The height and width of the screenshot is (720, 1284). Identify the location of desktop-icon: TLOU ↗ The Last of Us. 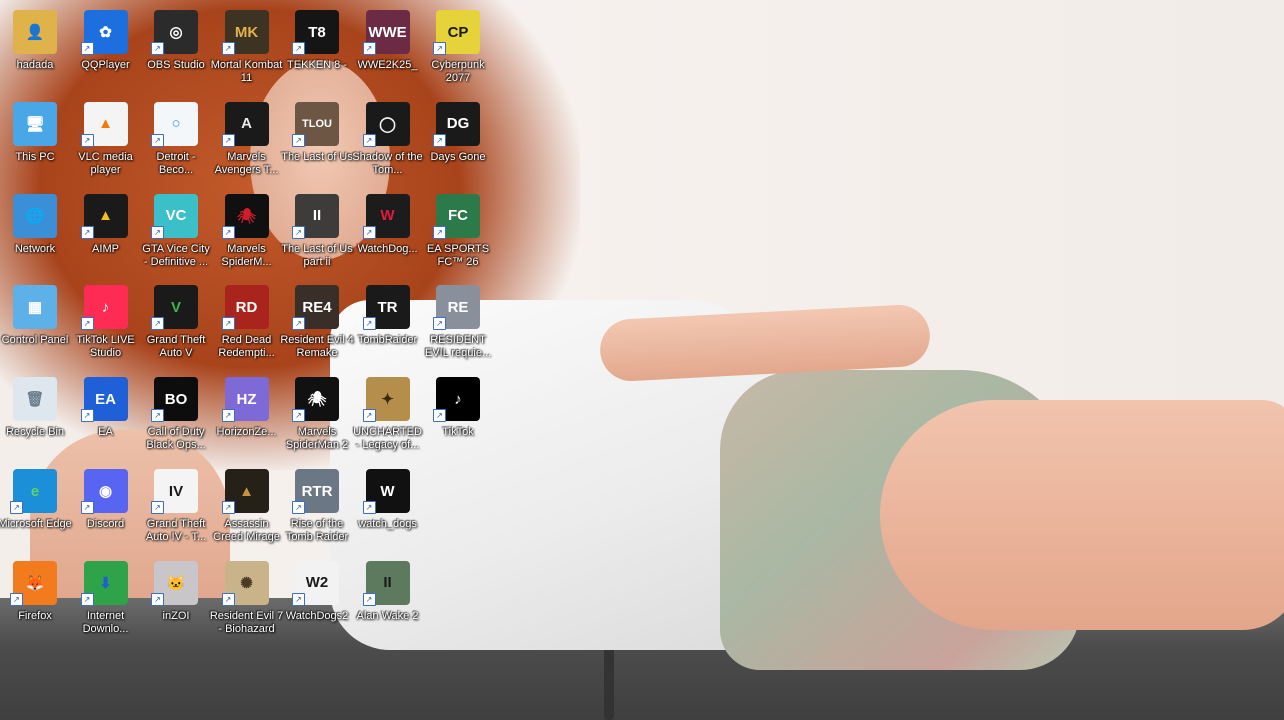
(317, 140).